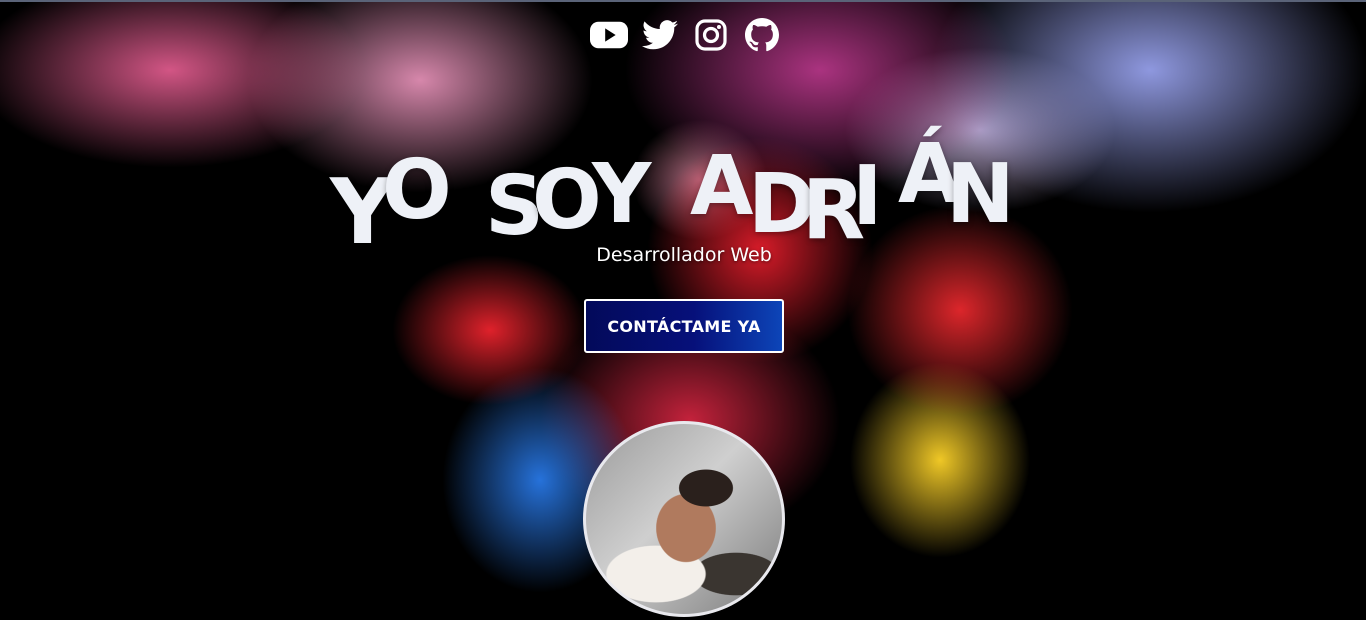  What do you see at coordinates (722, 186) in the screenshot?
I see `title-letter: A` at bounding box center [722, 186].